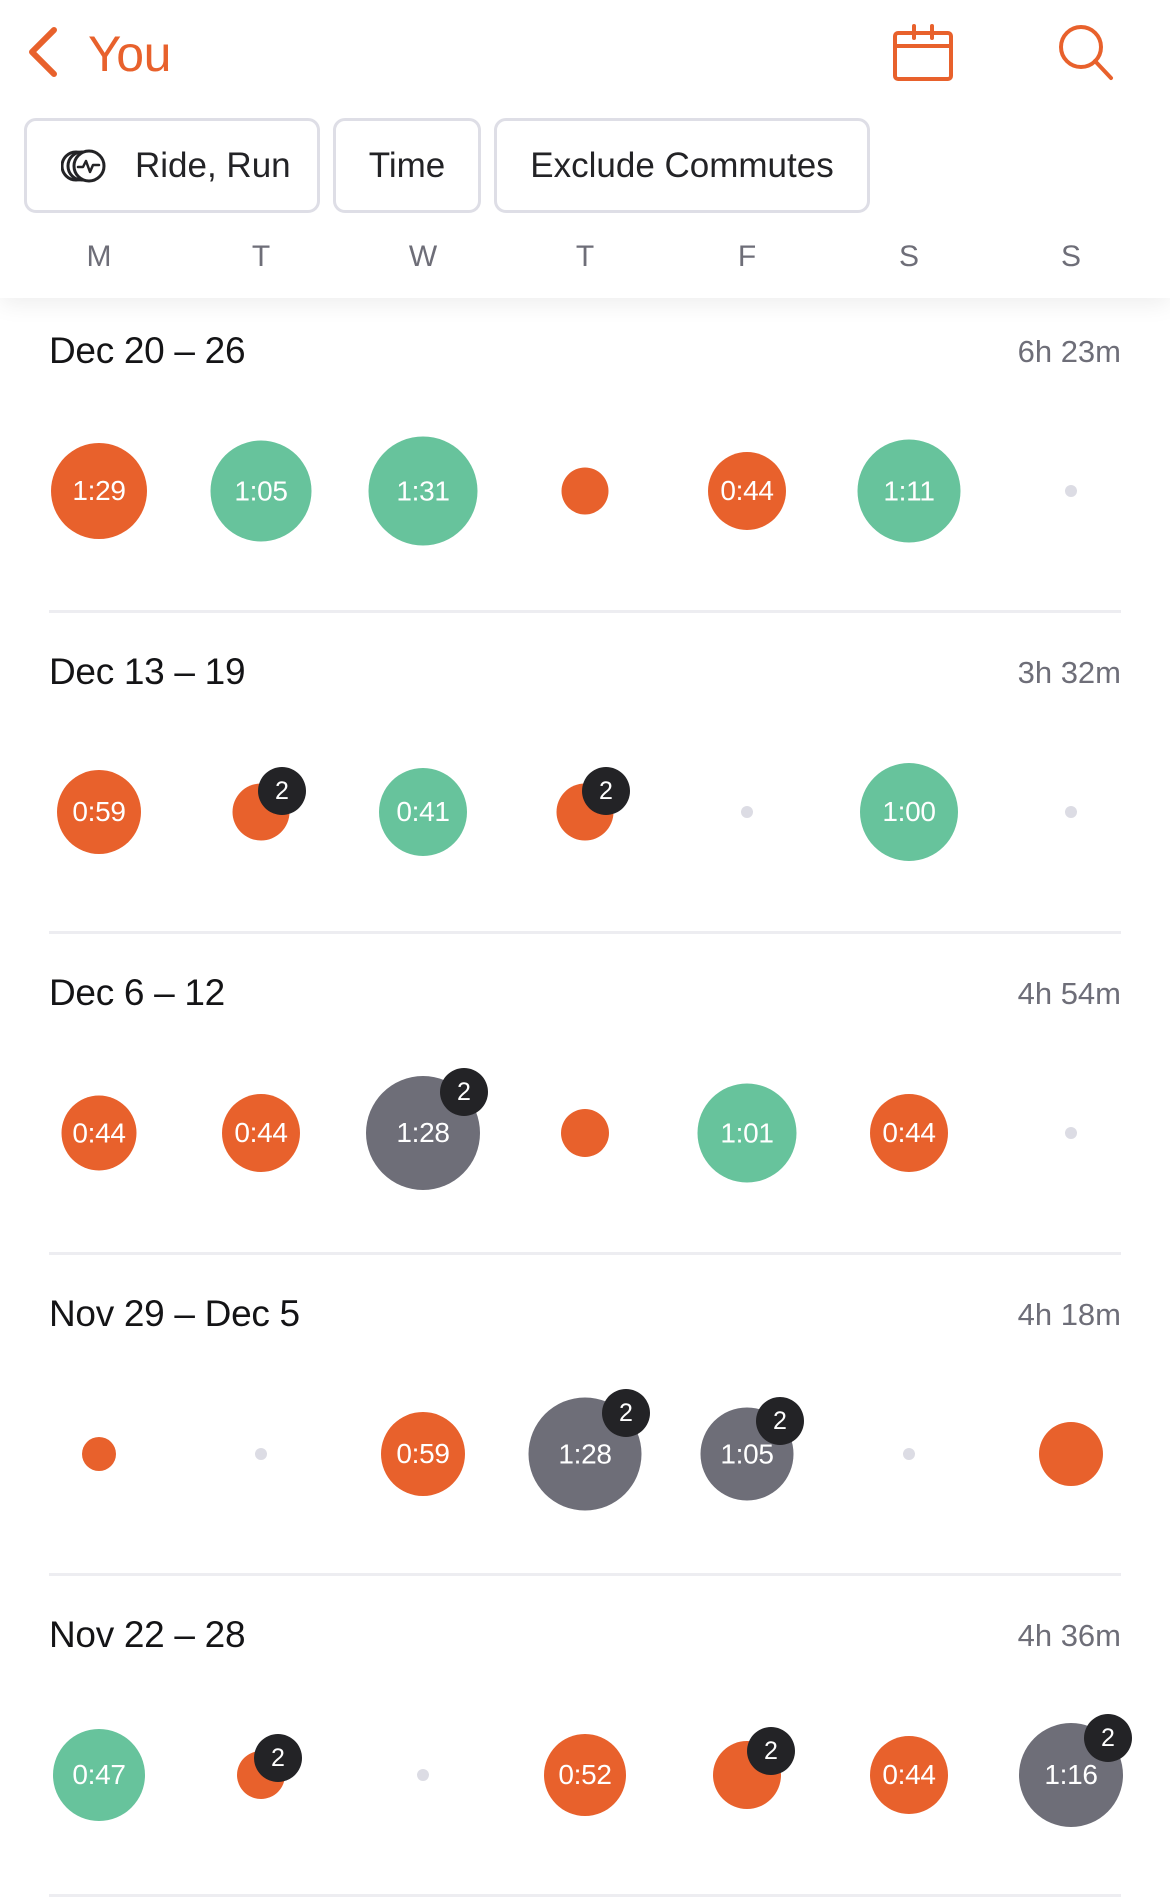 The height and width of the screenshot is (1902, 1170). Describe the element at coordinates (174, 1313) in the screenshot. I see `week-title: Nov 29 – Dec 5` at that location.